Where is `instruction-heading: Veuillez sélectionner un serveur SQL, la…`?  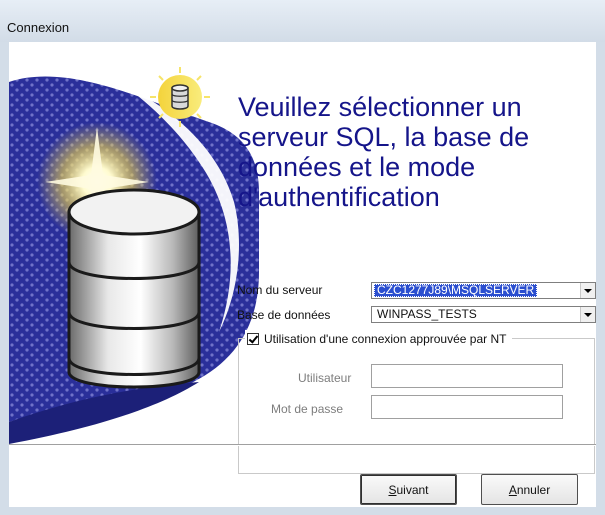 instruction-heading: Veuillez sélectionner un serveur SQL, la… is located at coordinates (408, 152).